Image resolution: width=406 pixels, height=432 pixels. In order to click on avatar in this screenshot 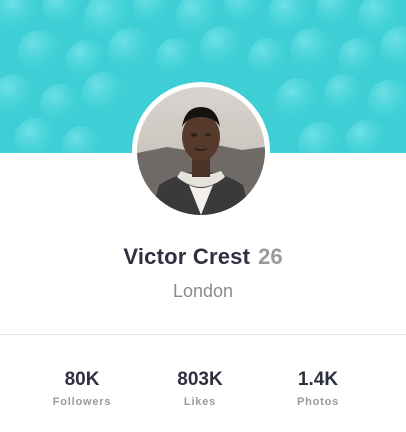, I will do `click(201, 151)`.